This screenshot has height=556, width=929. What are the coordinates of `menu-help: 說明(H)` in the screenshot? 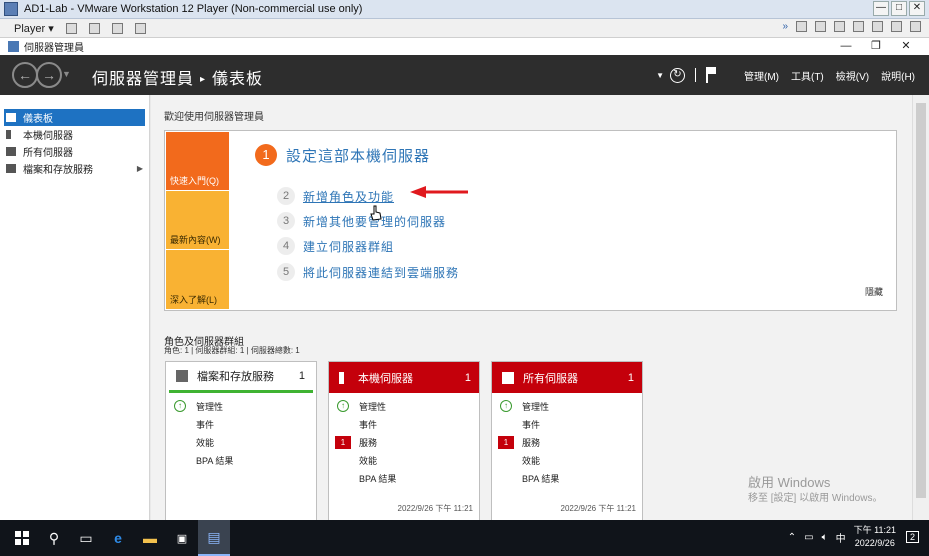 It's located at (898, 75).